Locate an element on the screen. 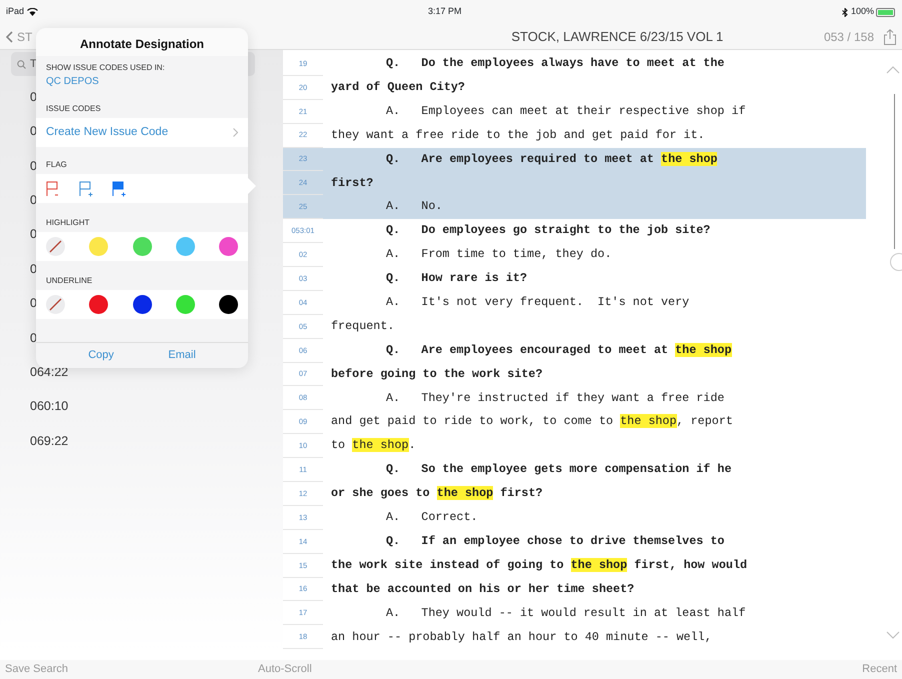 Image resolution: width=902 pixels, height=679 pixels. back-chevron-icon is located at coordinates (9, 36).